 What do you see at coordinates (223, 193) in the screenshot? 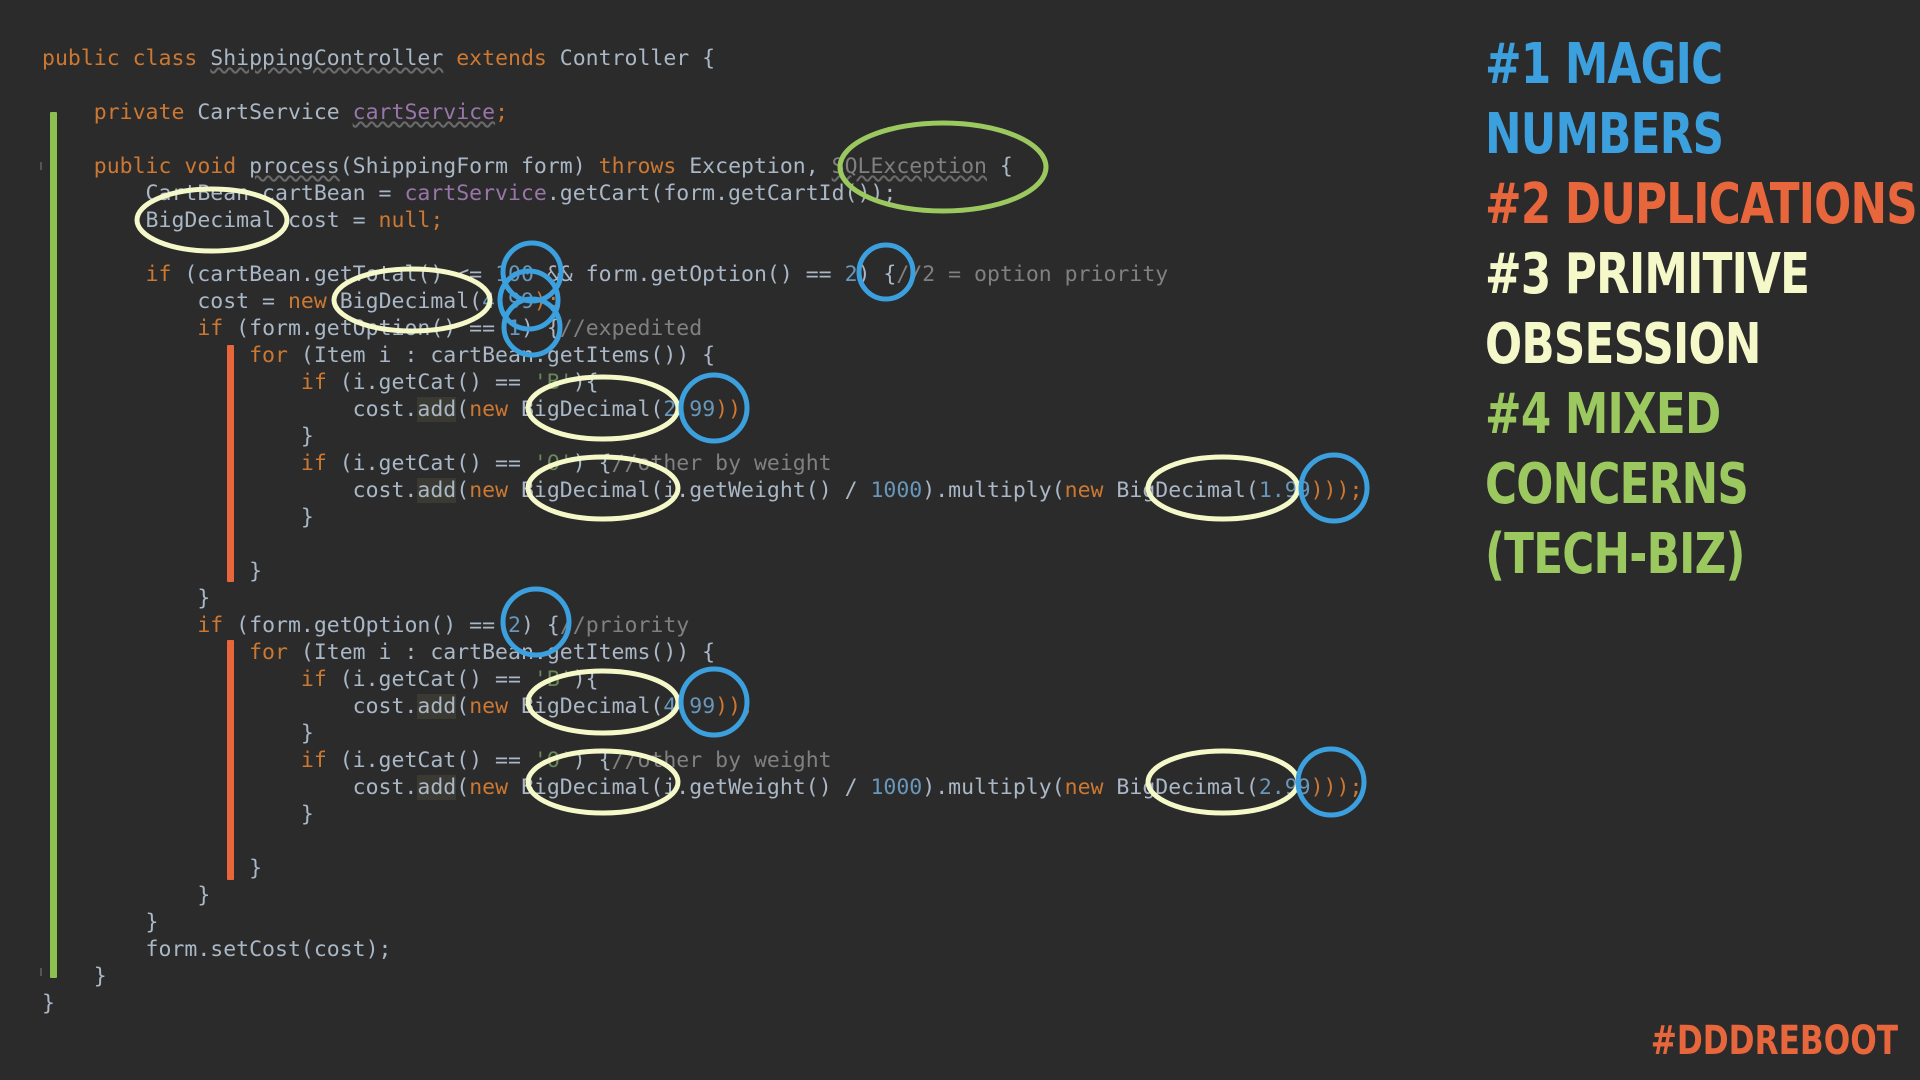
I see `code-token: CartBean cartBean =` at bounding box center [223, 193].